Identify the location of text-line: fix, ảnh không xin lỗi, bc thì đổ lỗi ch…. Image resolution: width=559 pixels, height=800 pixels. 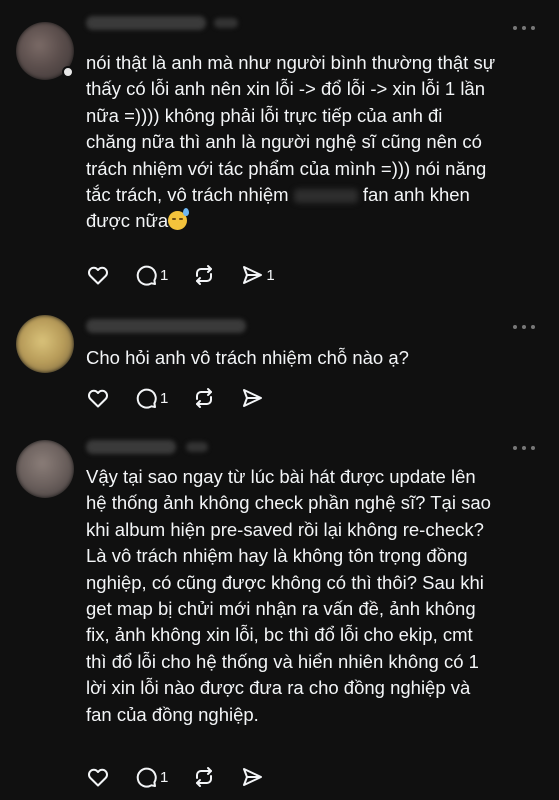
(279, 635).